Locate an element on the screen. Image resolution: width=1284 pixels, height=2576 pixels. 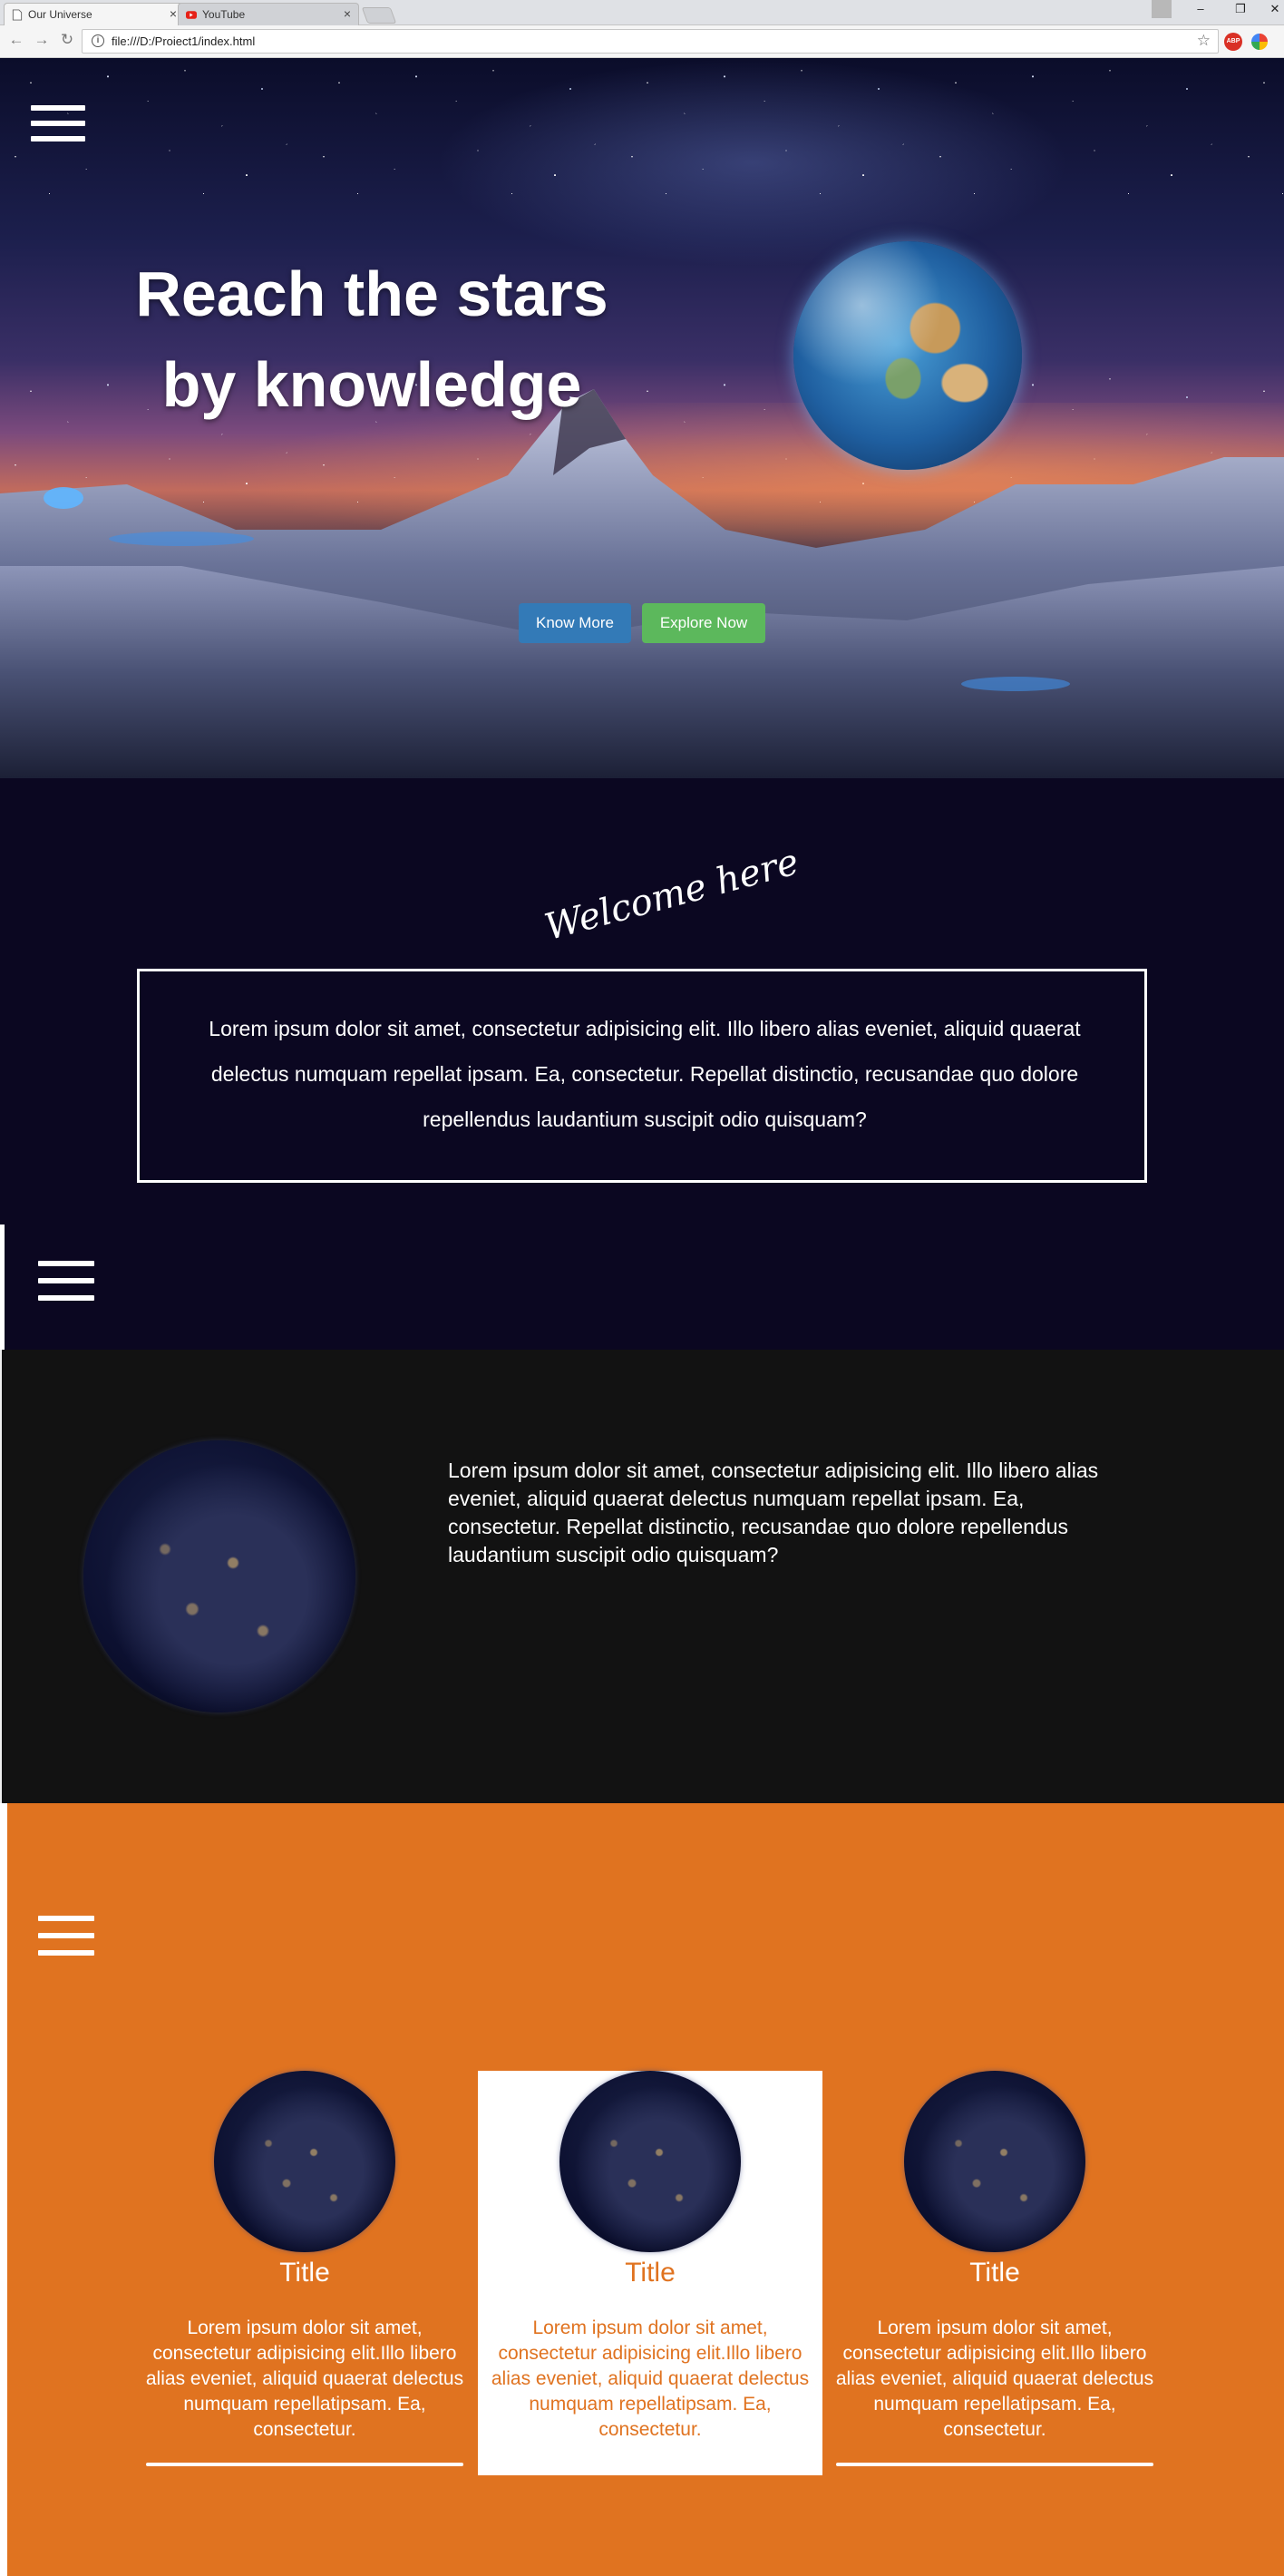
hero-title-line2: by knowledge is located at coordinates (371, 384).